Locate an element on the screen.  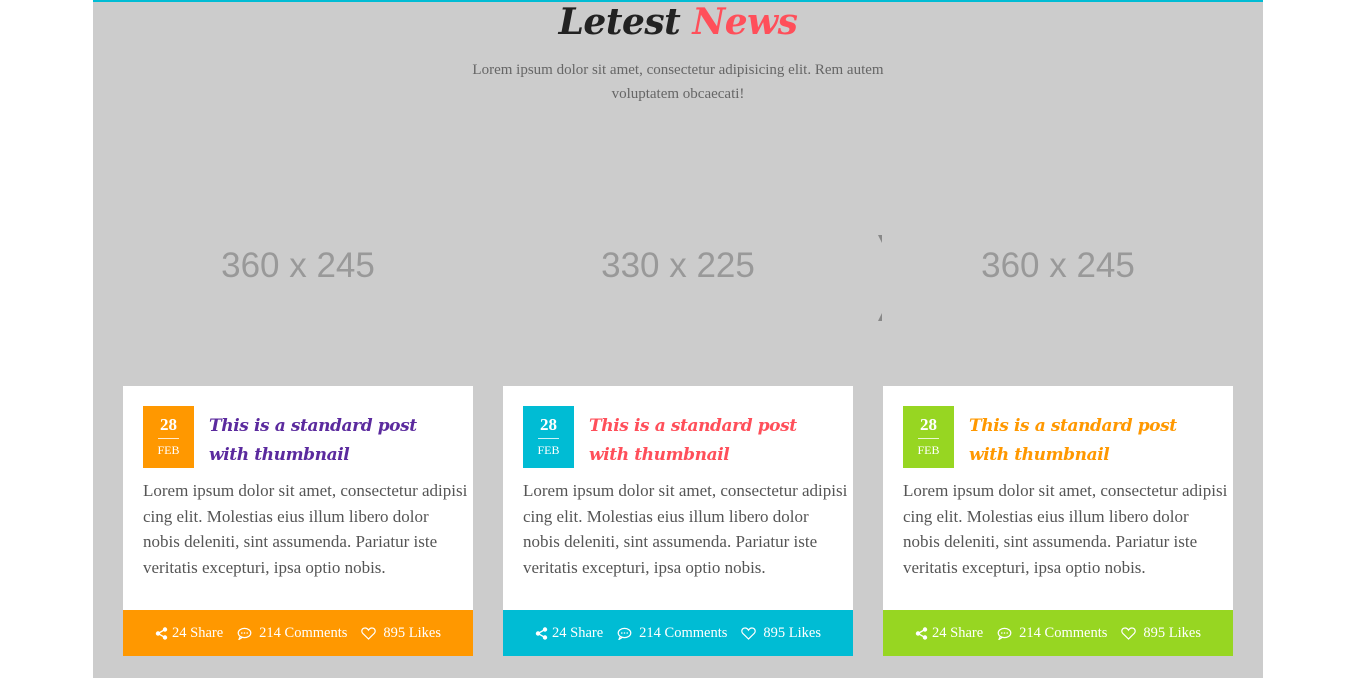
thumbnail-placeholder-label: 330 x 225 is located at coordinates (678, 265).